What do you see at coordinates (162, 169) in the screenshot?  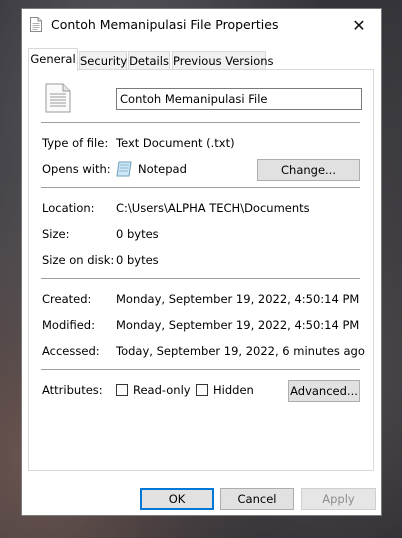 I see `opens-with-value: Notepad` at bounding box center [162, 169].